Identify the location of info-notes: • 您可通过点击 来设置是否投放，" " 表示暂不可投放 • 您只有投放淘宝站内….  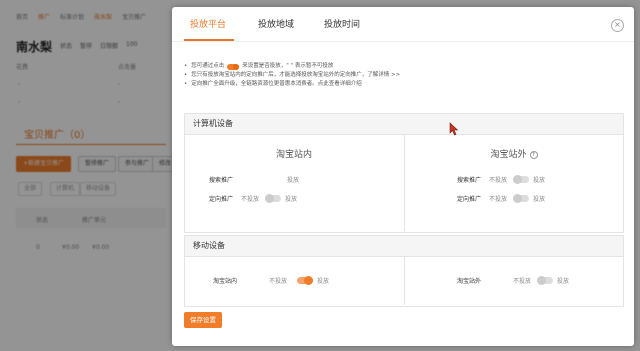
(394, 75).